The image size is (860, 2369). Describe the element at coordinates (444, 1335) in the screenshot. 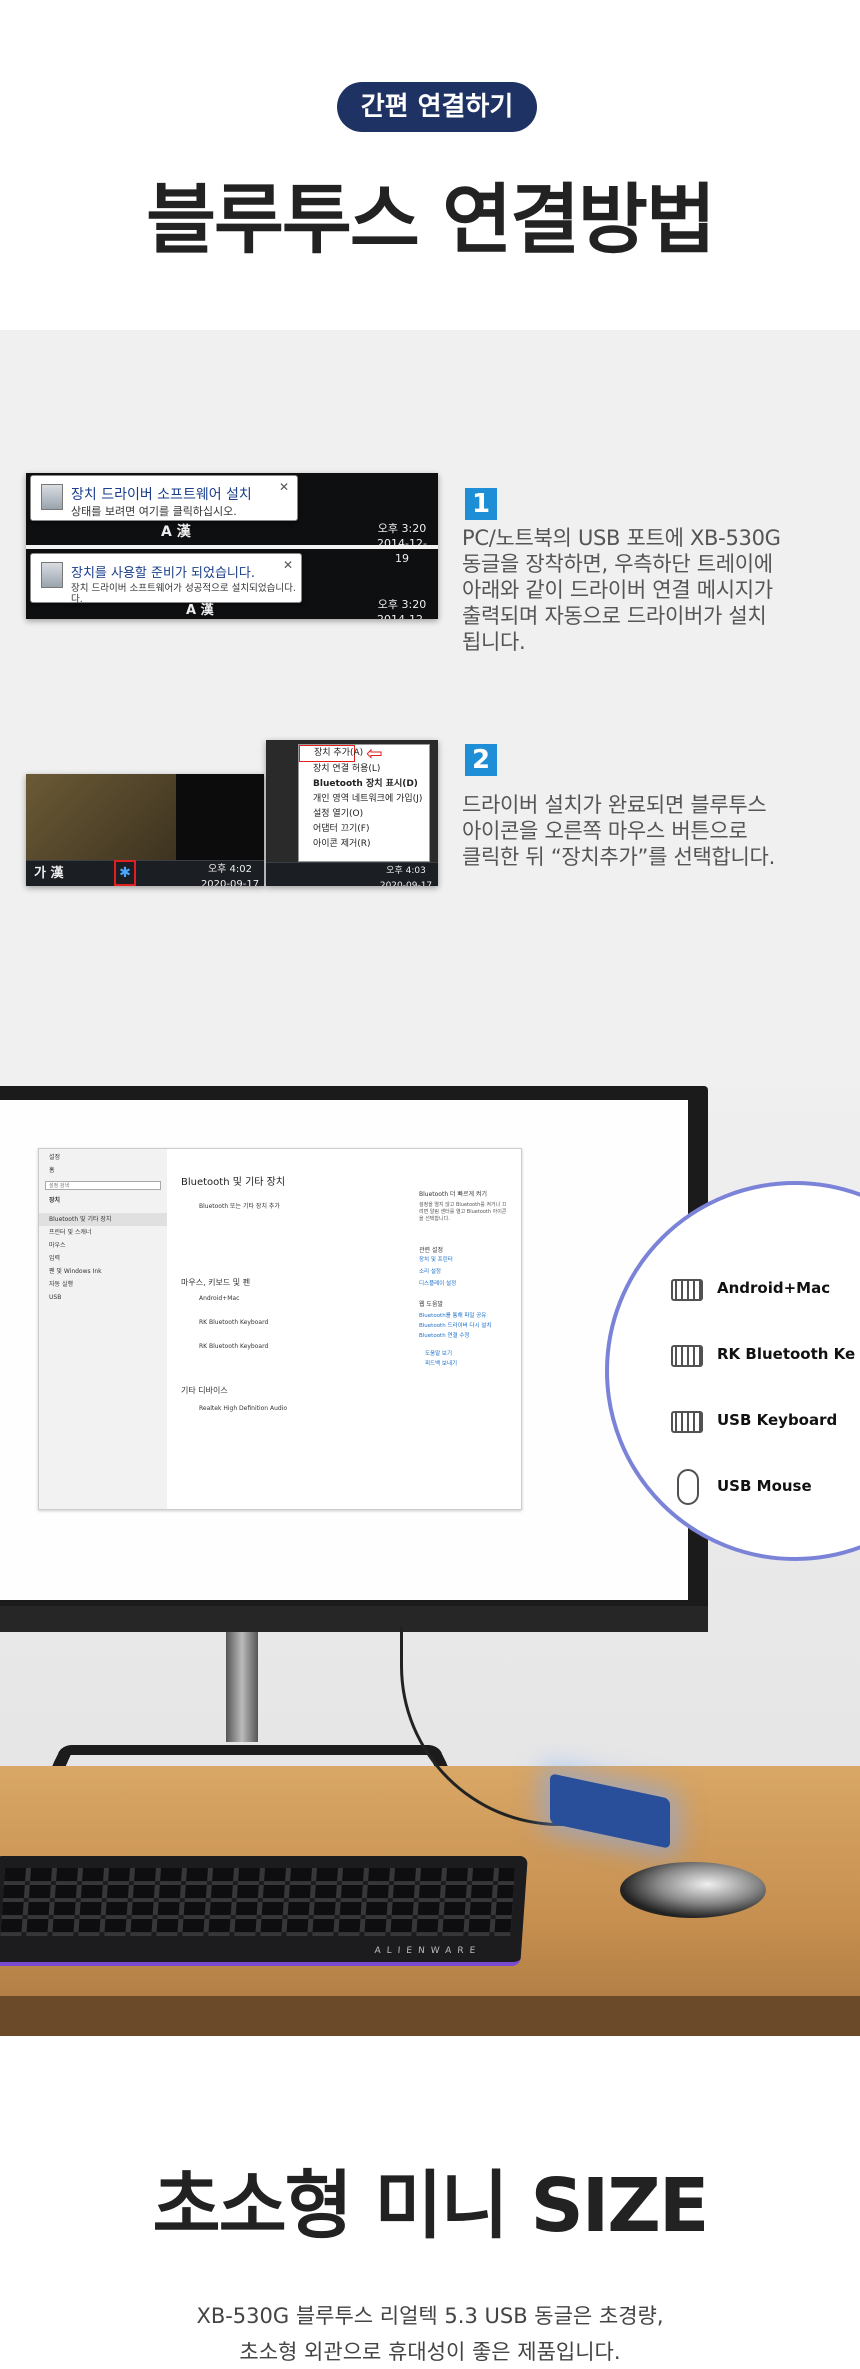

I see `help-link: Bluetooth 연결 수정` at that location.